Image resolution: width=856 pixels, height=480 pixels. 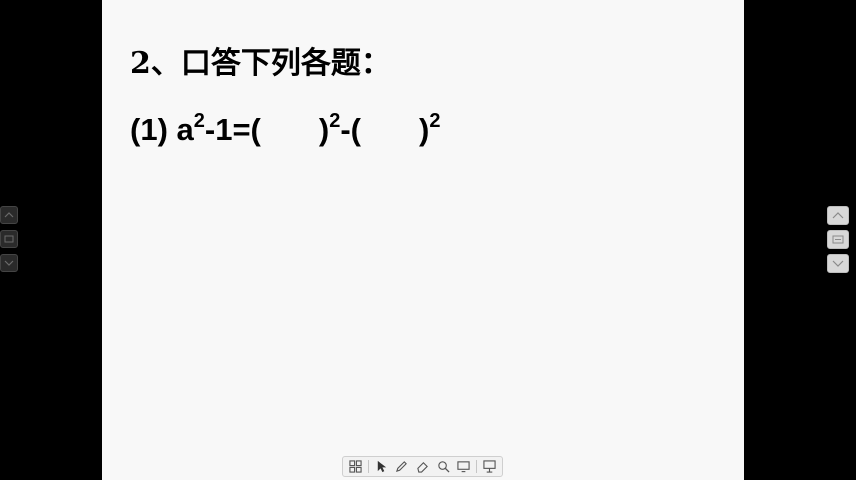 I want to click on eraser-icon, so click(x=422, y=467).